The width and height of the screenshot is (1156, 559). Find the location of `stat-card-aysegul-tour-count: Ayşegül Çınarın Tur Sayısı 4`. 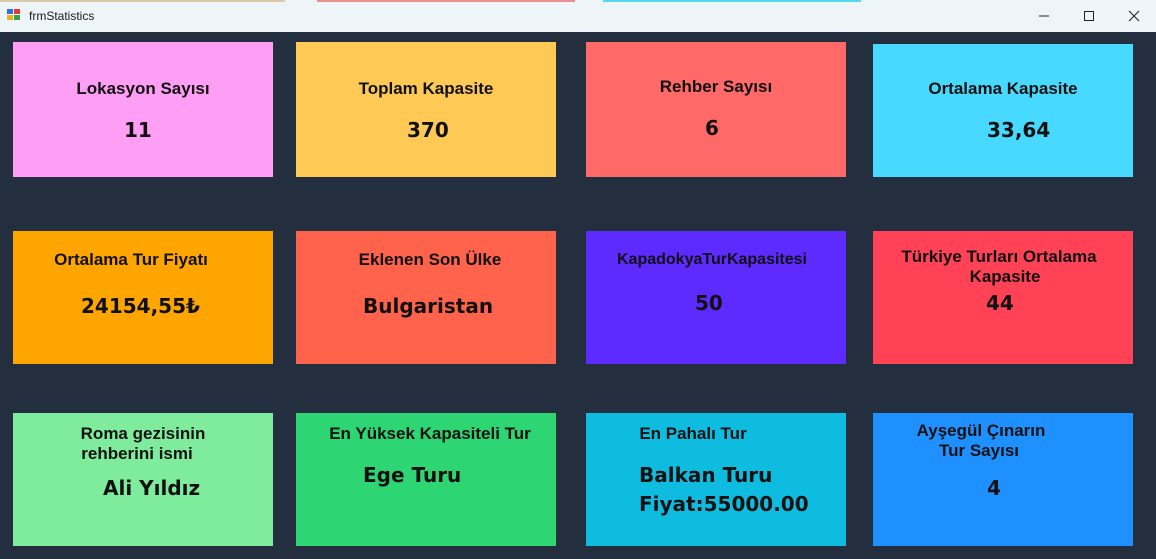

stat-card-aysegul-tour-count: Ayşegül Çınarın Tur Sayısı 4 is located at coordinates (1003, 479).